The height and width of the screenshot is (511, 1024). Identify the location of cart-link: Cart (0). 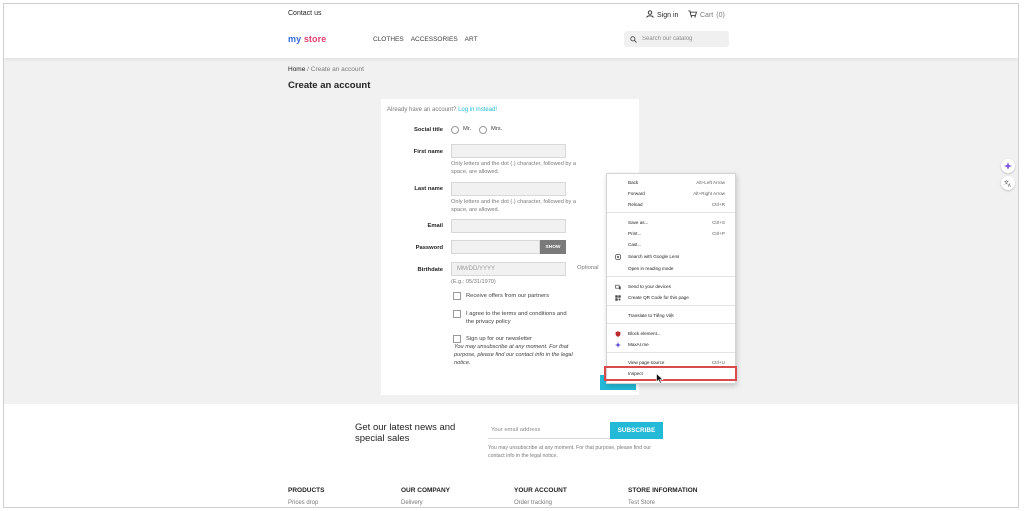
(706, 15).